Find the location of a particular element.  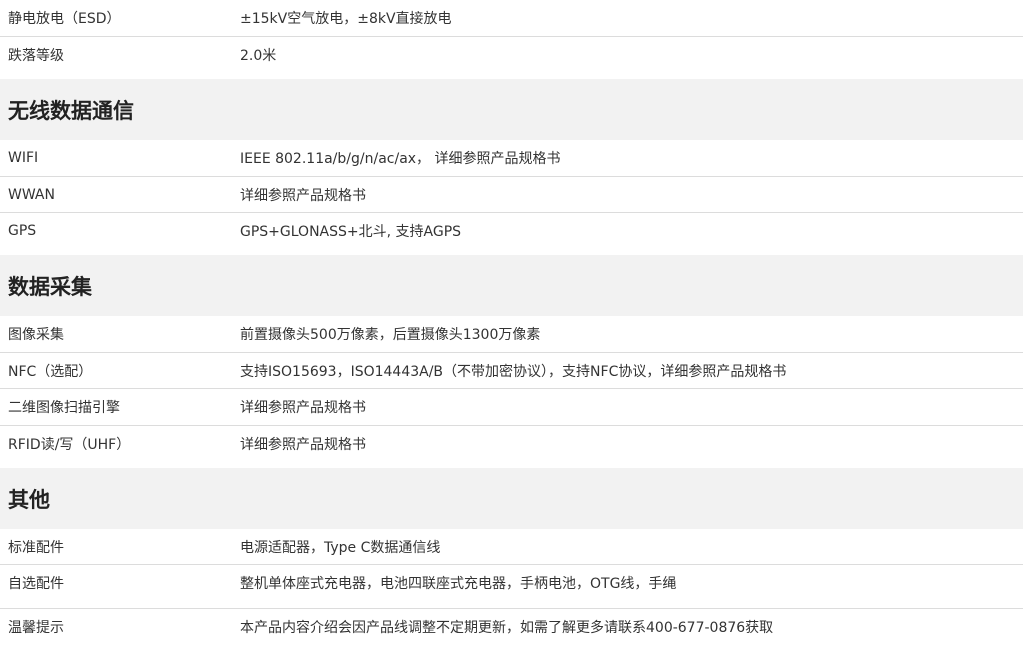

spec-row-standard-accessories: 标准配件 电源适配器，Type C数据通信线 is located at coordinates (511, 547).